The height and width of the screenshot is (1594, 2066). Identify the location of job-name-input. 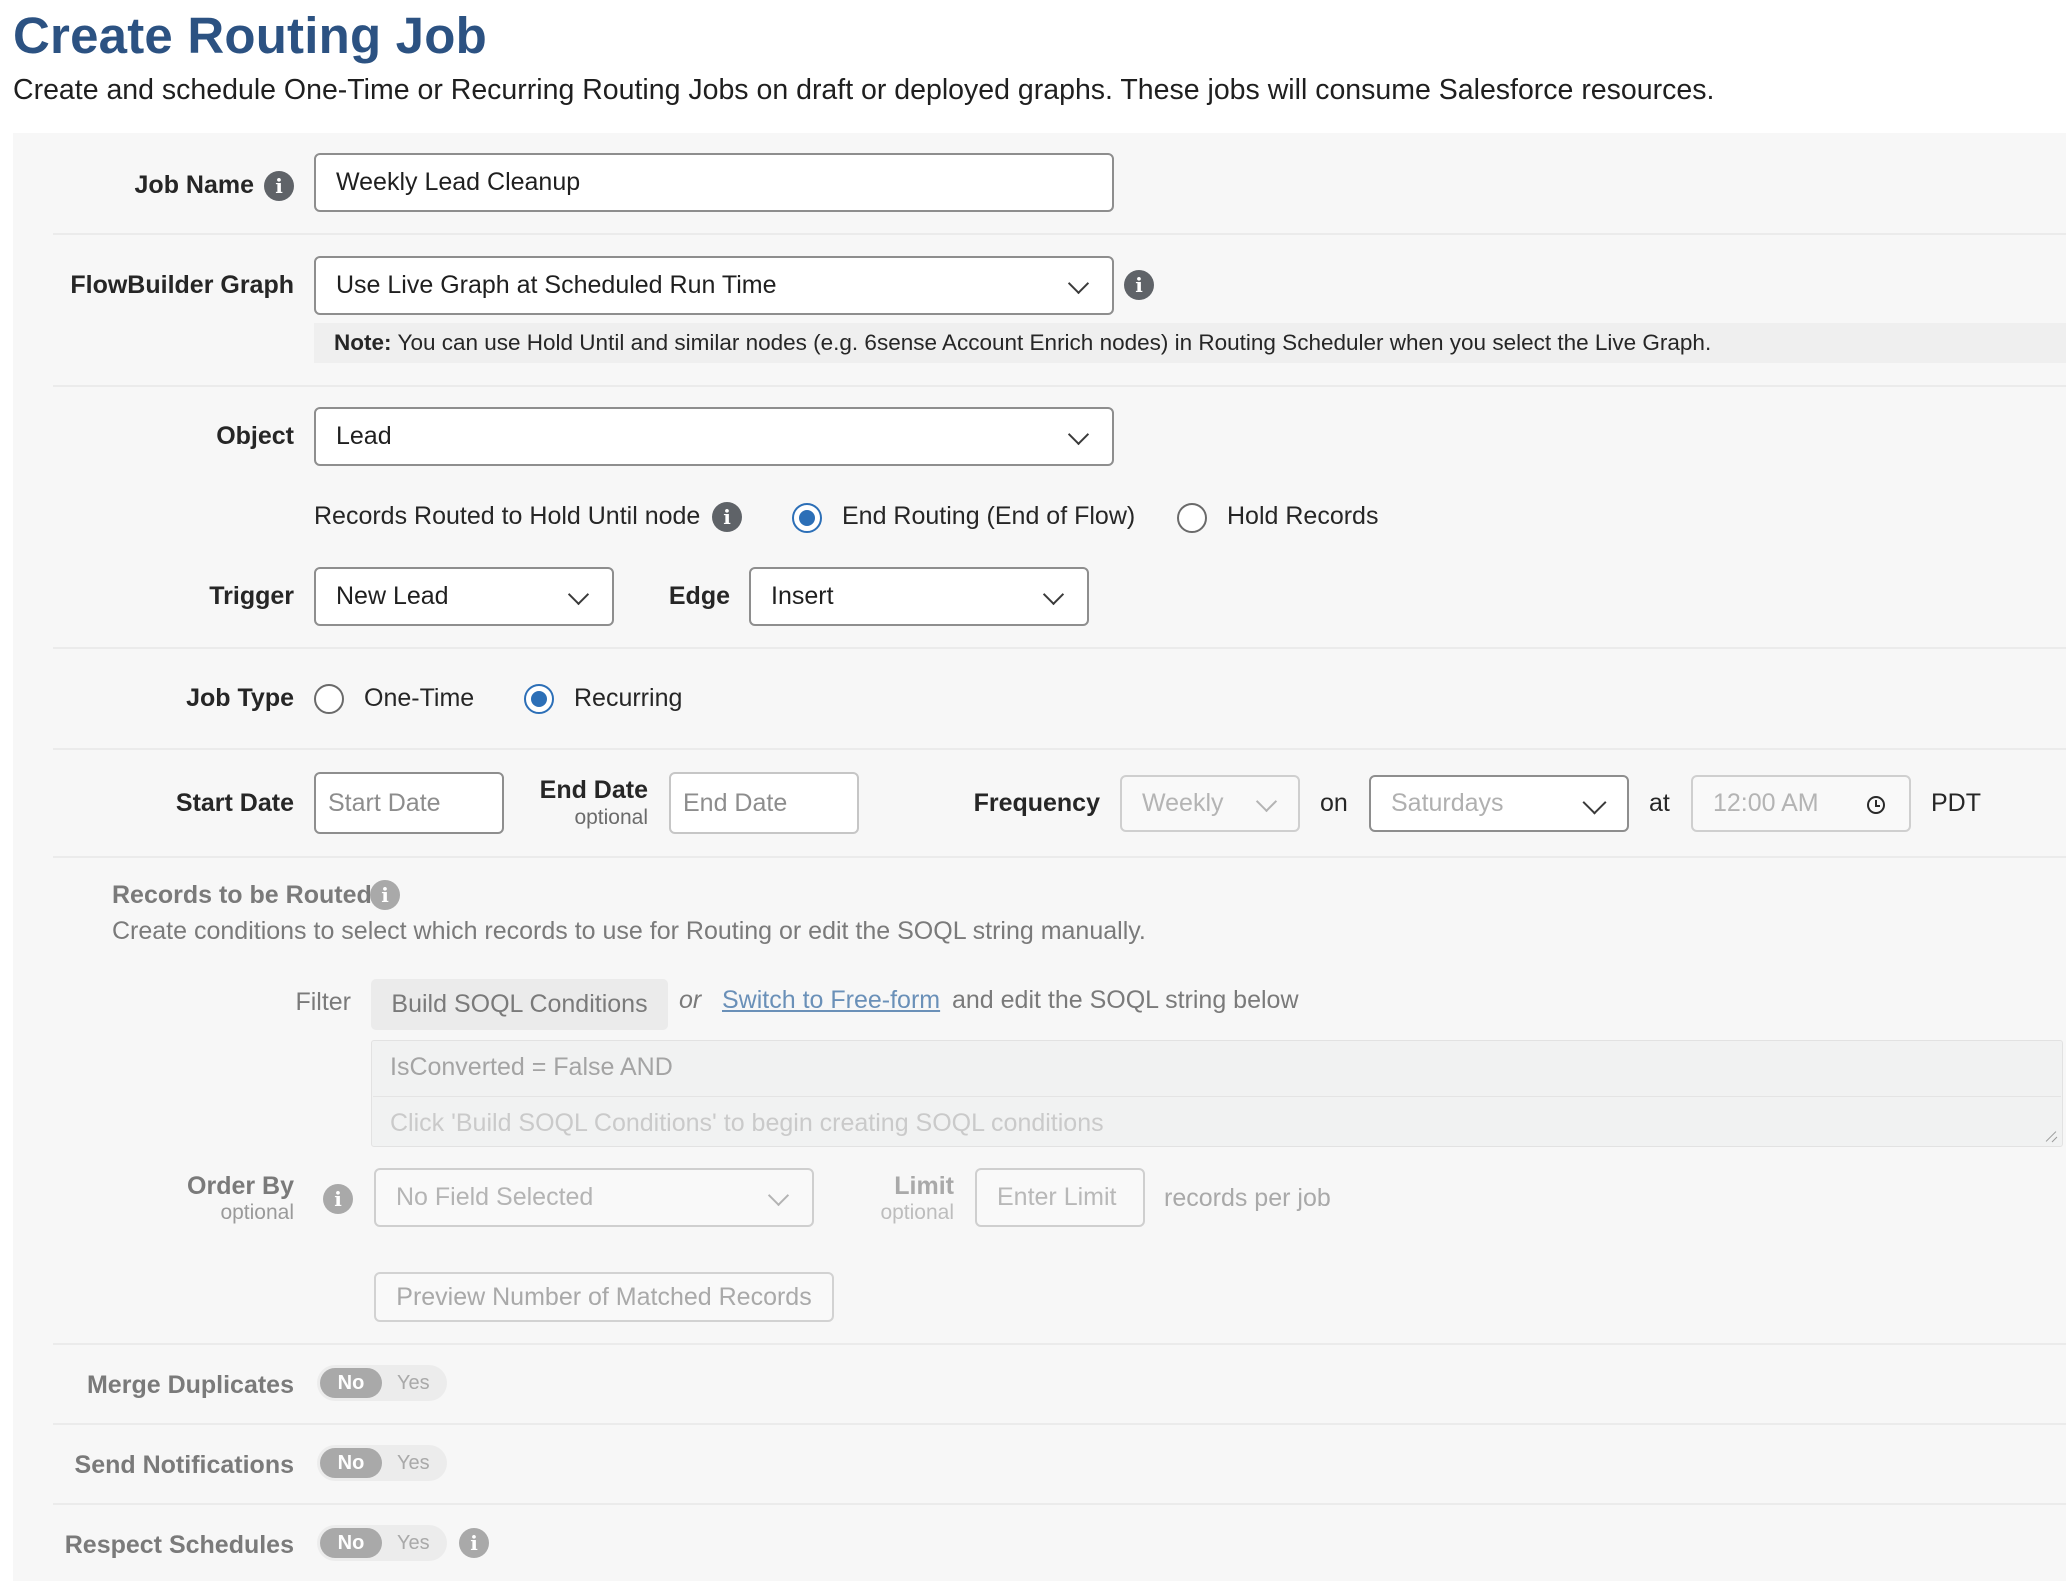
(714, 182).